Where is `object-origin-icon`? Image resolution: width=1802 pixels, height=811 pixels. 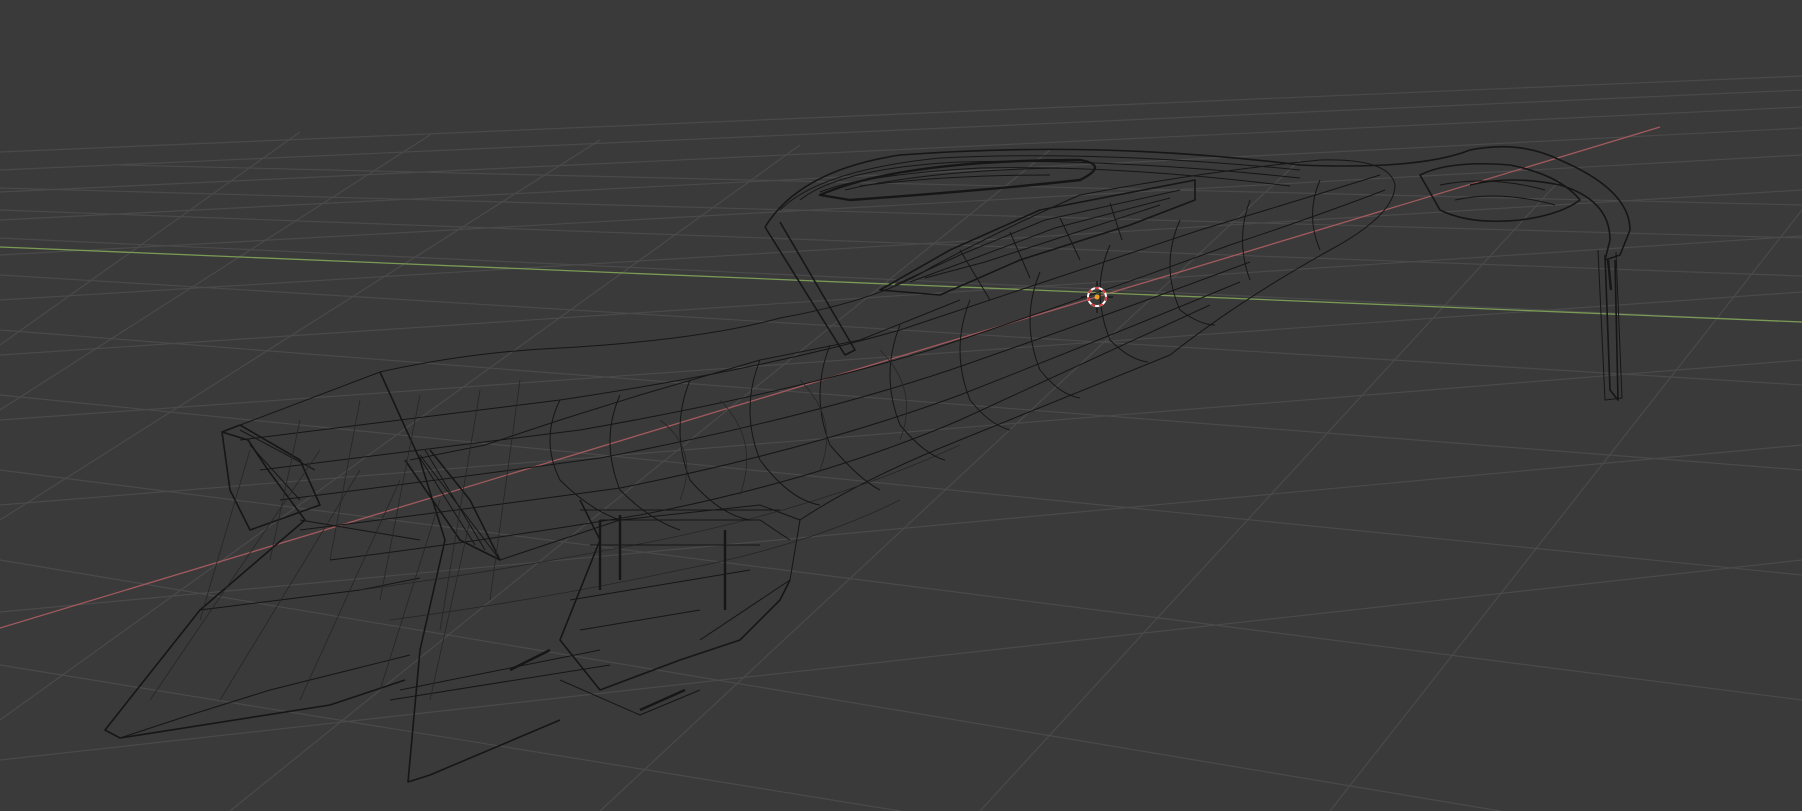
object-origin-icon is located at coordinates (1097, 297).